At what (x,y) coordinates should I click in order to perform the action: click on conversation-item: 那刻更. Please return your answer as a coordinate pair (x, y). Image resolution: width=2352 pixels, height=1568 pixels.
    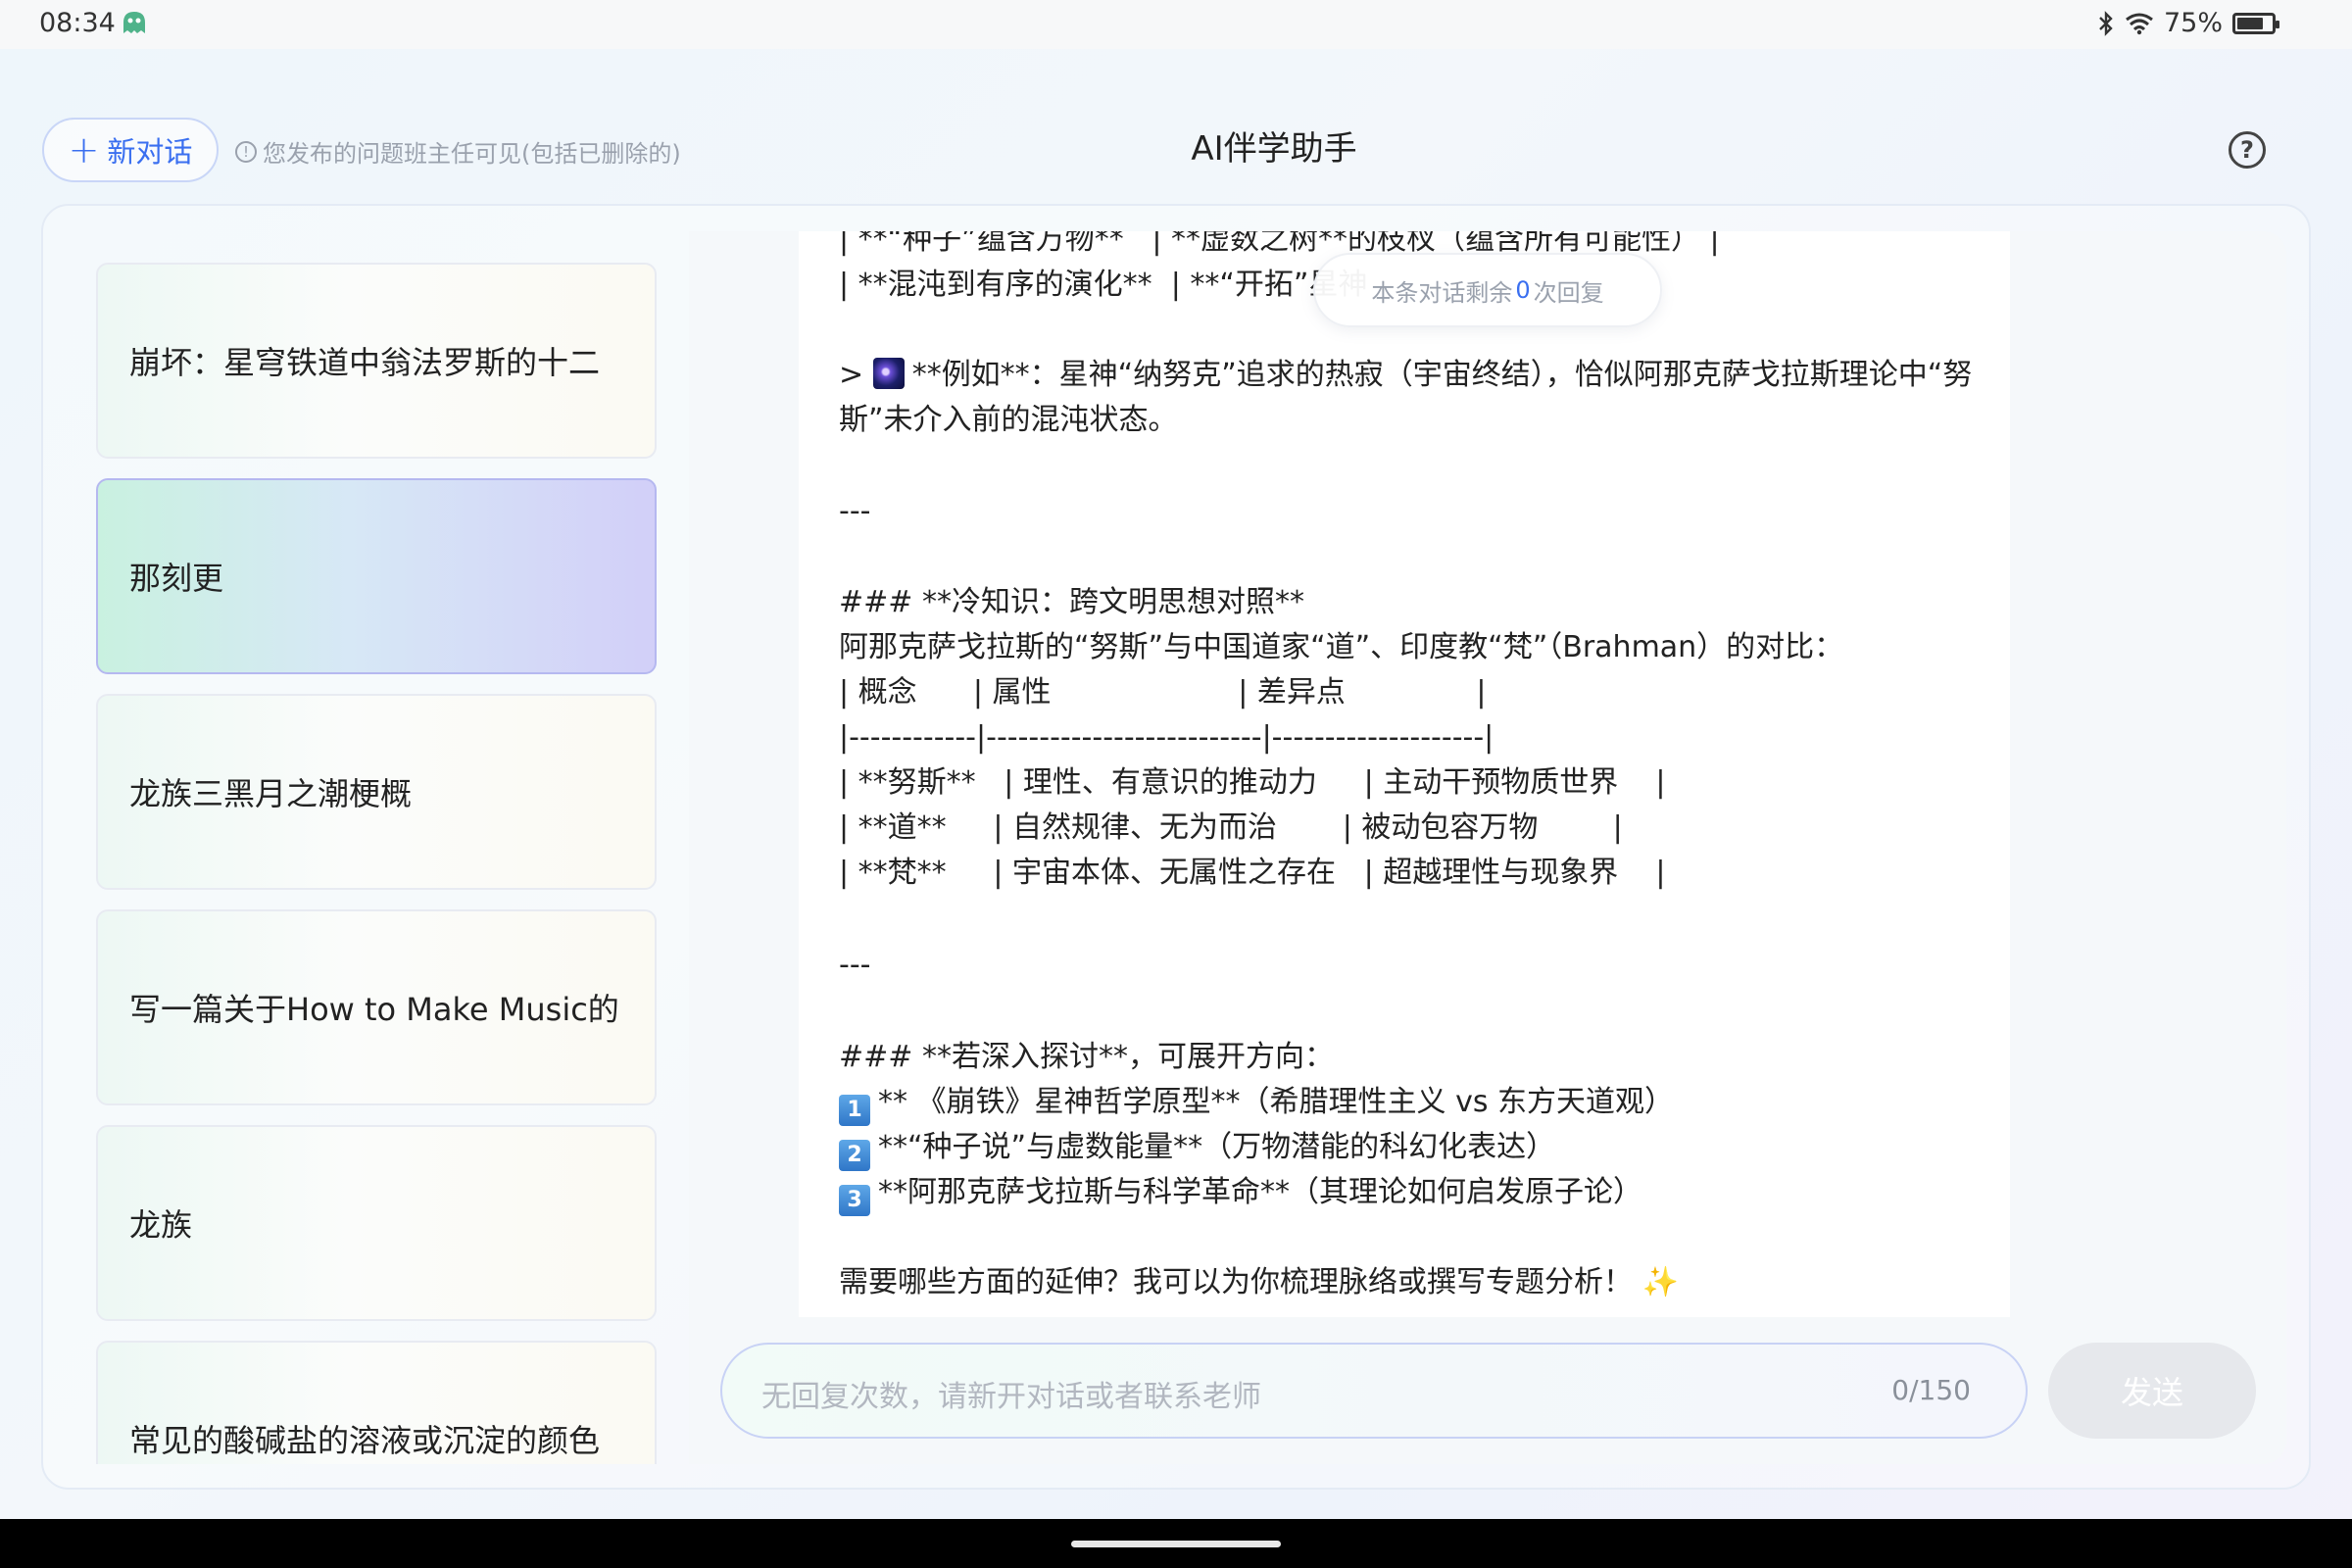
    Looking at the image, I should click on (376, 576).